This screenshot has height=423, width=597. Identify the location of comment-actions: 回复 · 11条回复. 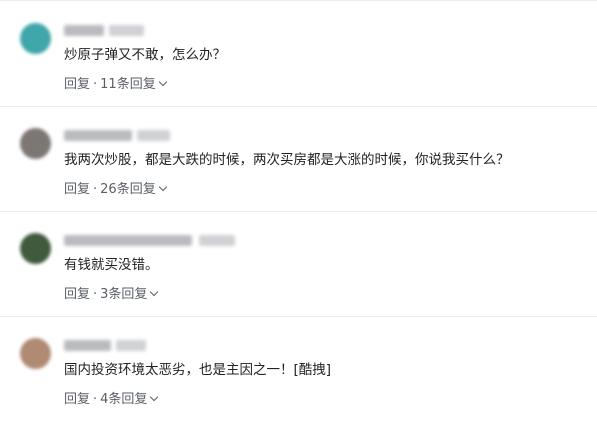
(115, 85).